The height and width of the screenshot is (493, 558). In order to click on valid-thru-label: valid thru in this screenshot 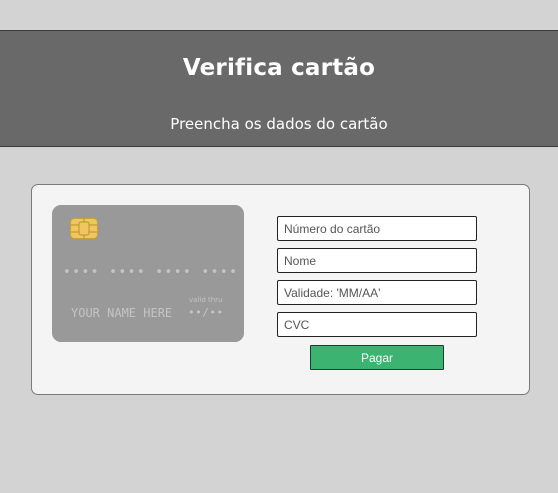, I will do `click(206, 300)`.